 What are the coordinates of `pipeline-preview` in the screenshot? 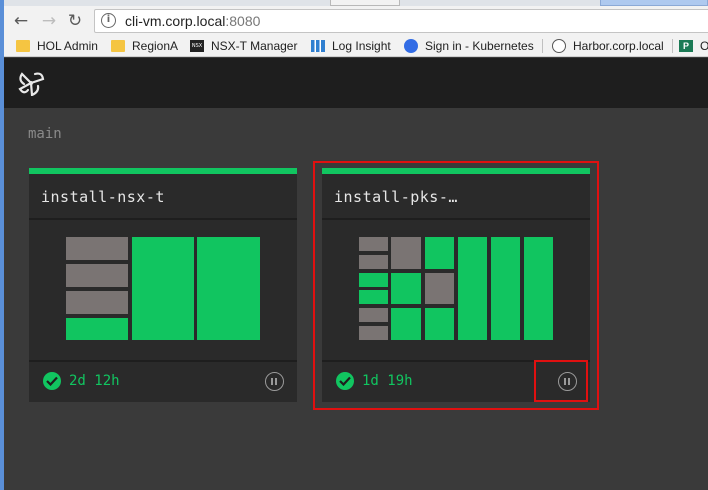 It's located at (163, 290).